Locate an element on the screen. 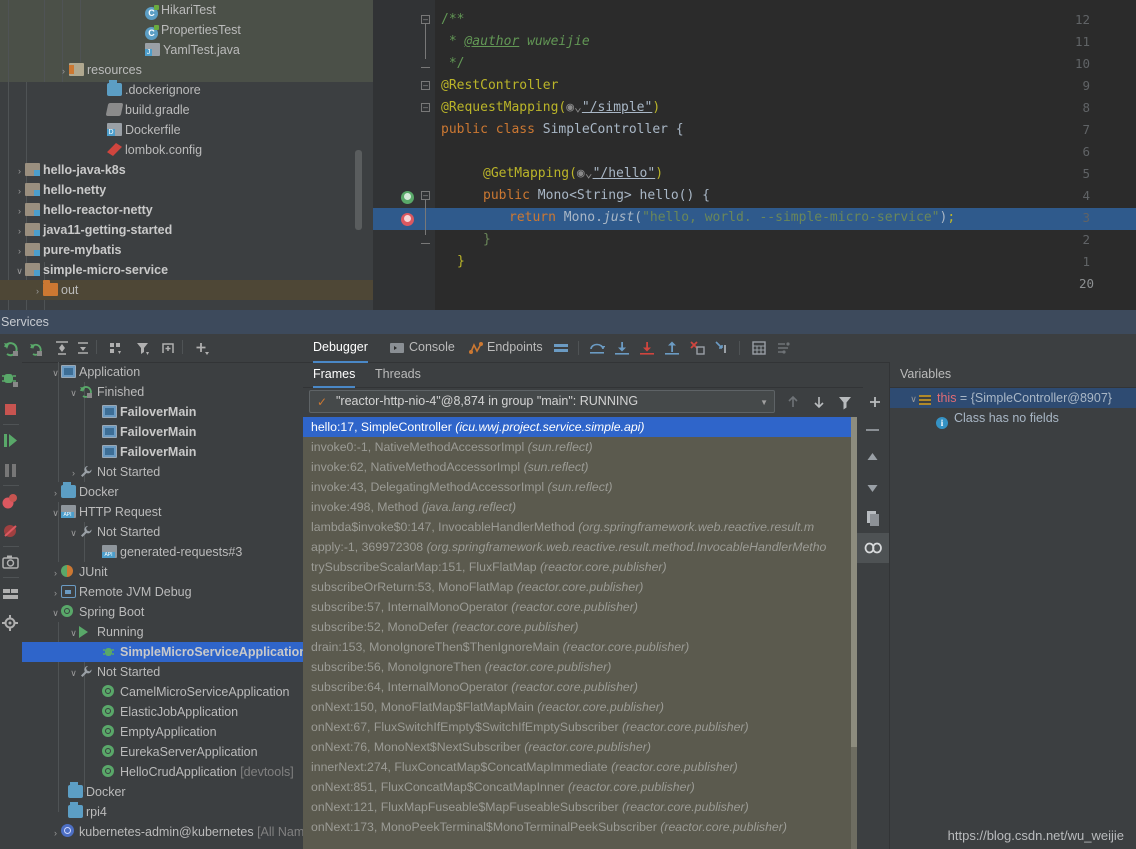 The image size is (1136, 849). variable-row-this: ∨ this = {SimpleController@8907} is located at coordinates (1013, 398).